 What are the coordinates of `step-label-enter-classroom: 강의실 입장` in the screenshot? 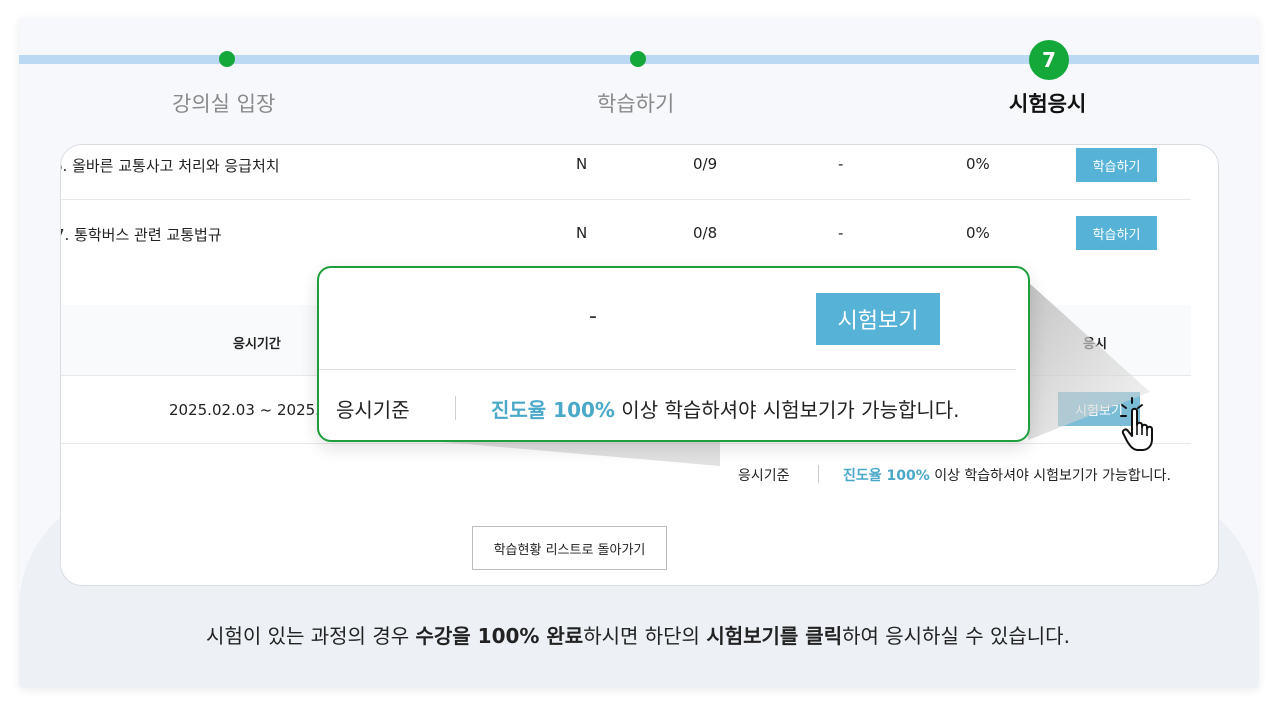 It's located at (224, 104).